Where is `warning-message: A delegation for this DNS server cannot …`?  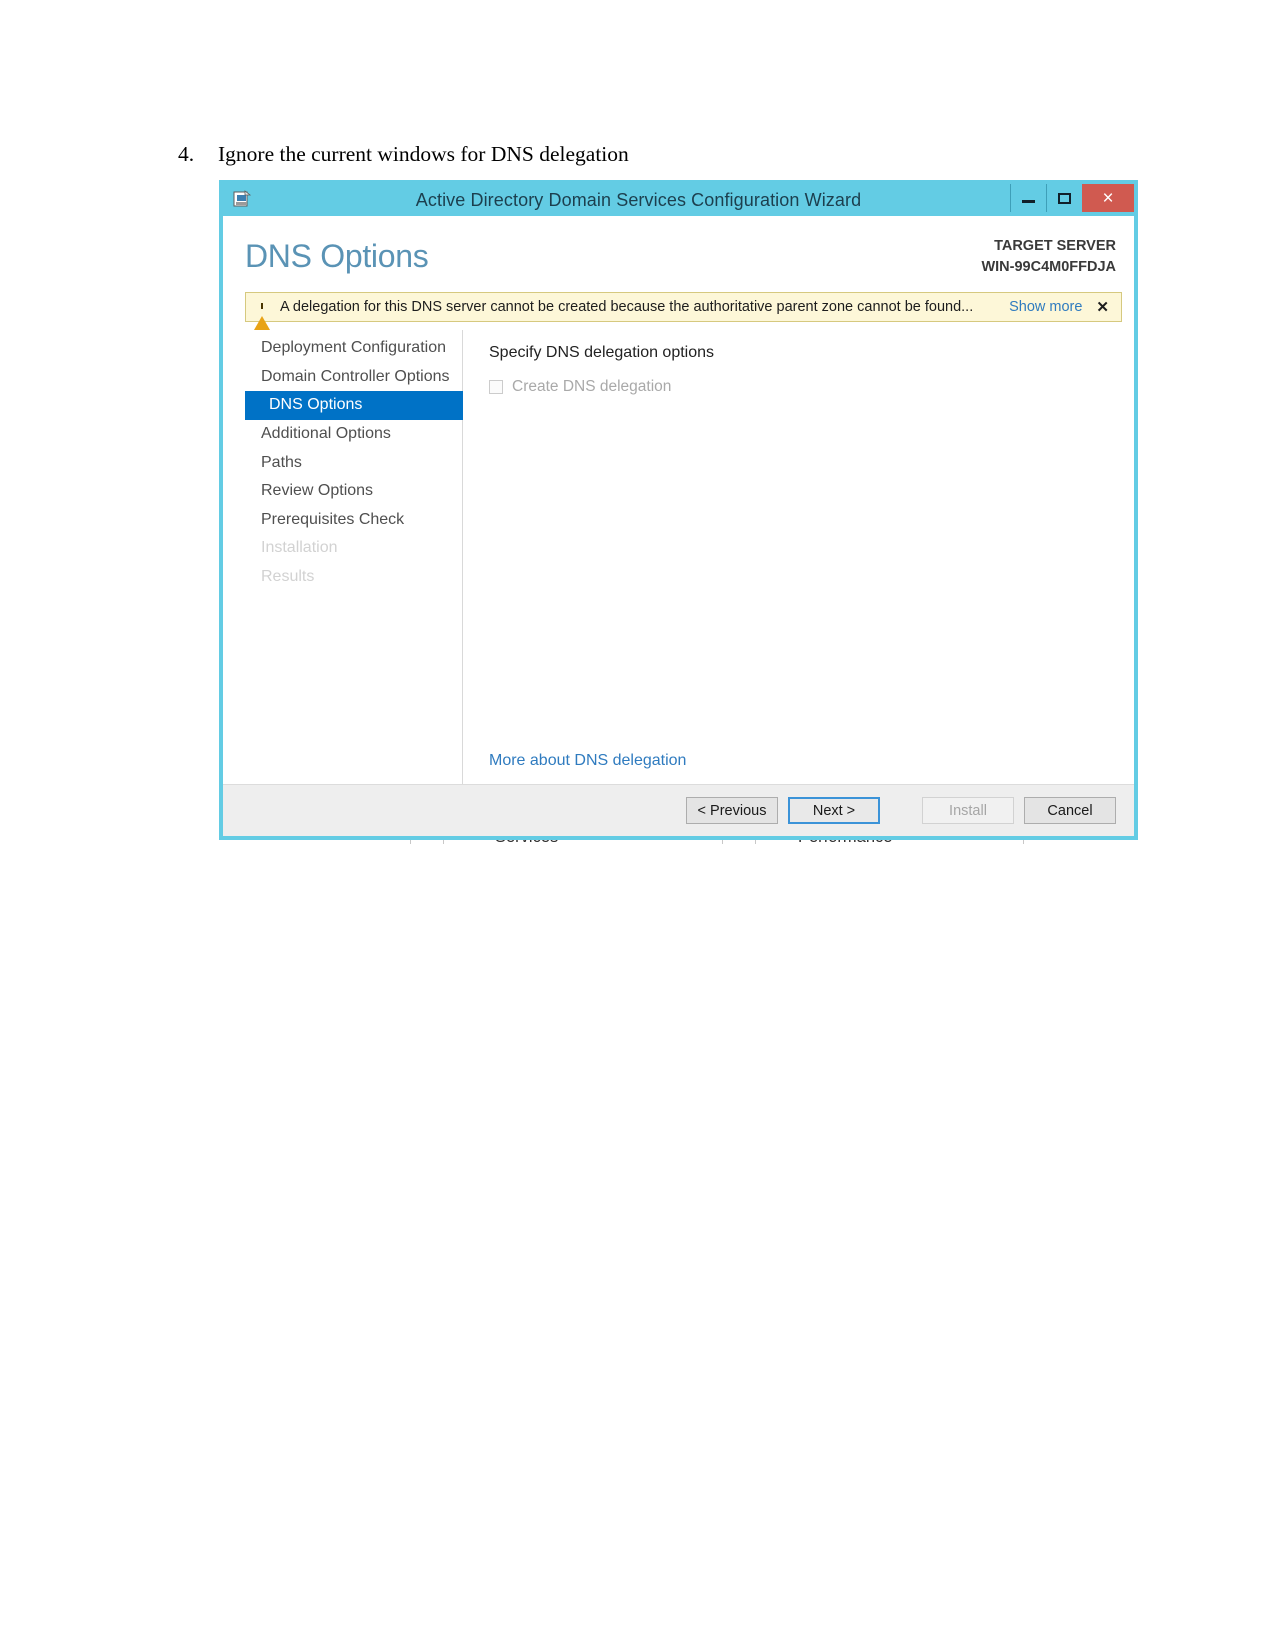 warning-message: A delegation for this DNS server cannot … is located at coordinates (627, 307).